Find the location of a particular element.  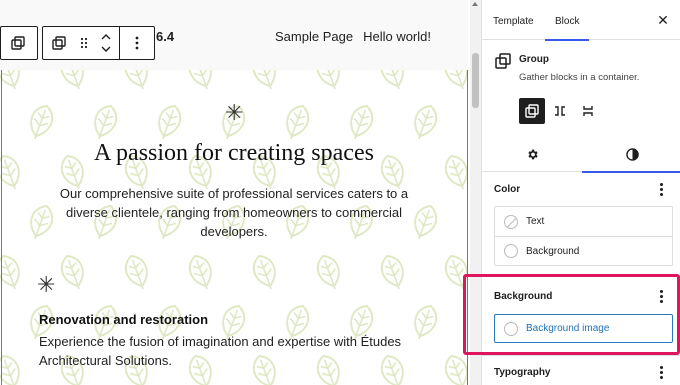

color-panel-title: Color is located at coordinates (507, 189).